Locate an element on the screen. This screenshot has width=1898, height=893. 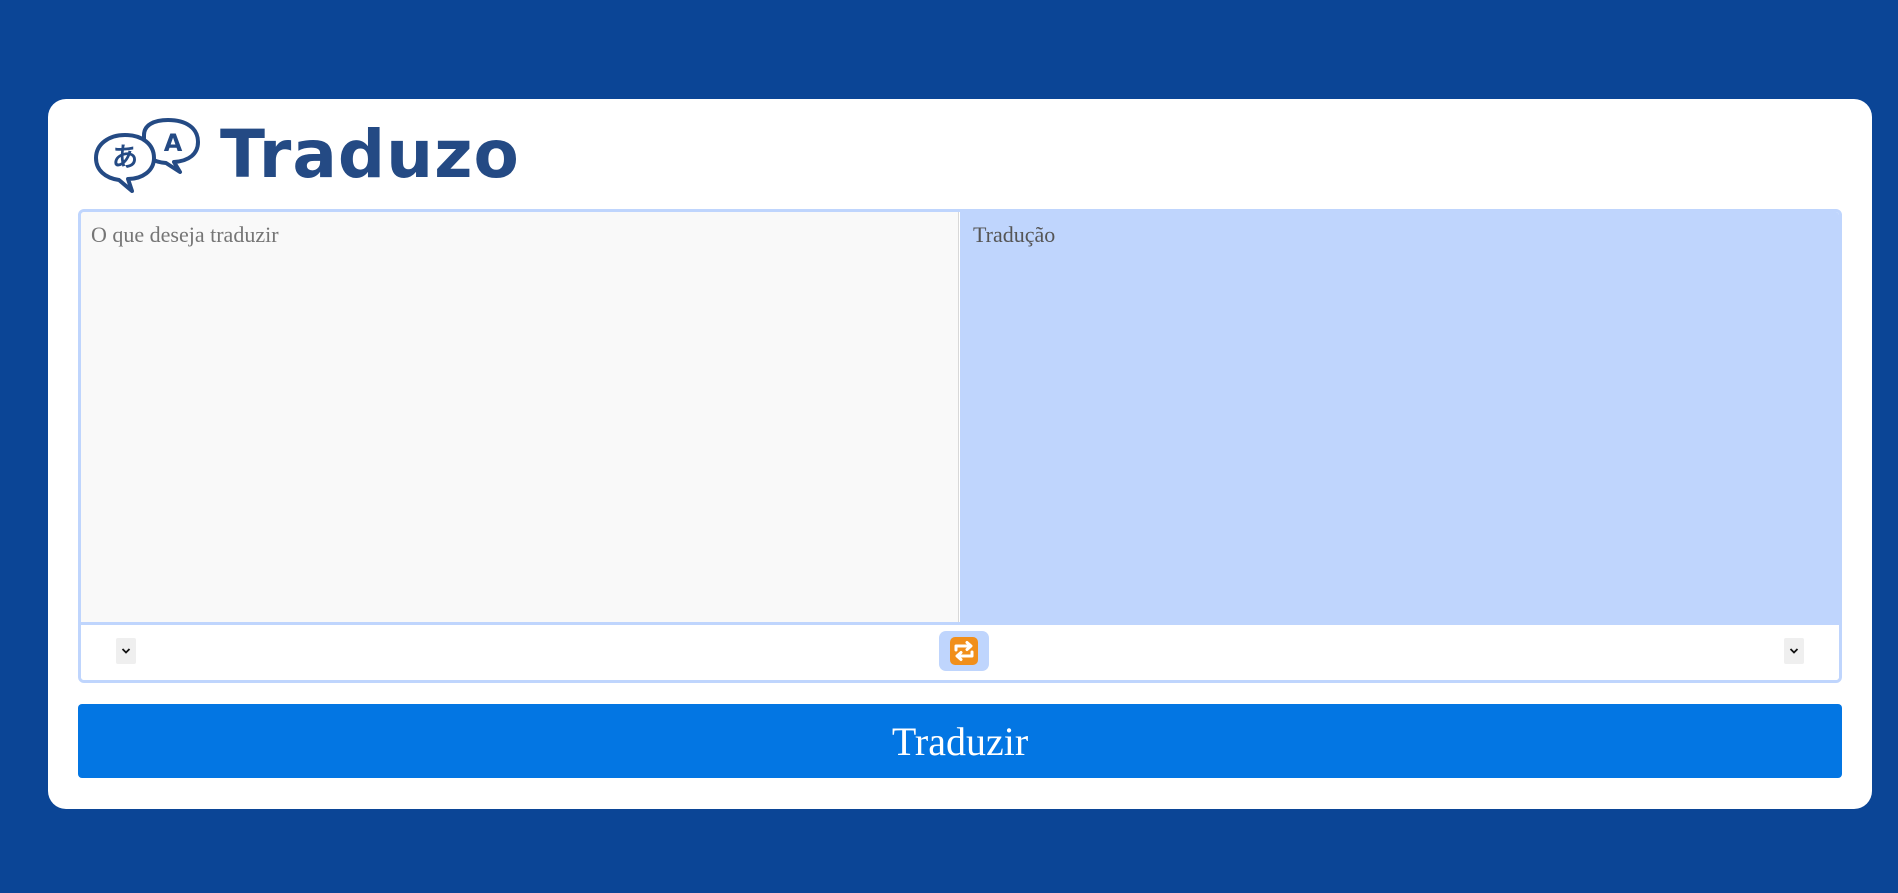
logo: あ A Traduzo is located at coordinates (306, 155).